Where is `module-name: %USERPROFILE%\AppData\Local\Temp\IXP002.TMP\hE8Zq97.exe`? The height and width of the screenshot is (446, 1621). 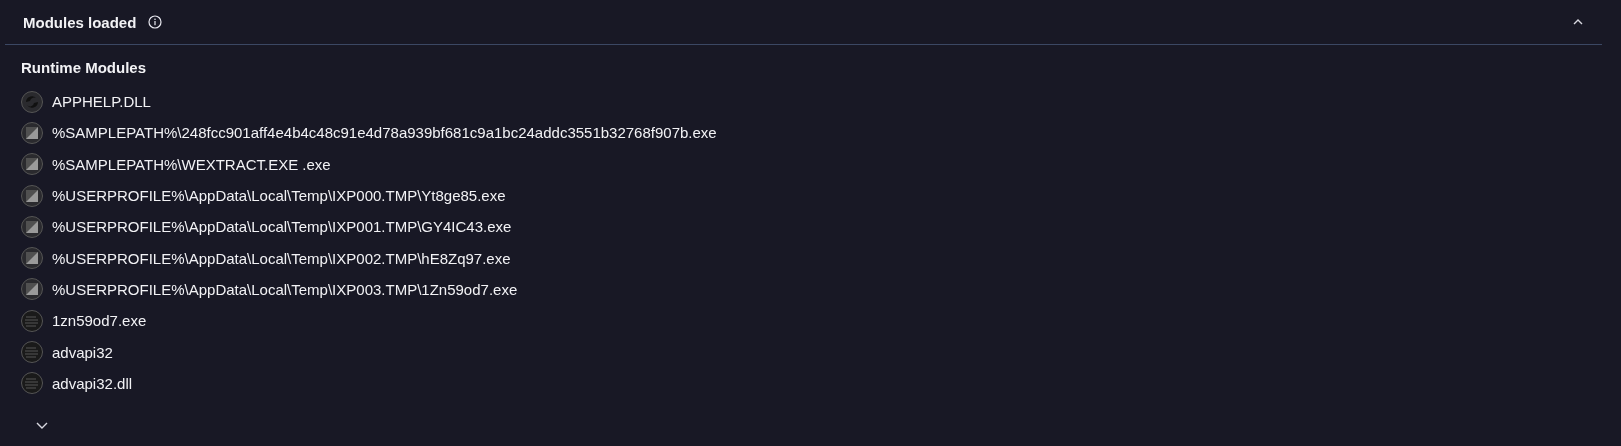 module-name: %USERPROFILE%\AppData\Local\Temp\IXP002.TMP\hE8Zq97.exe is located at coordinates (281, 258).